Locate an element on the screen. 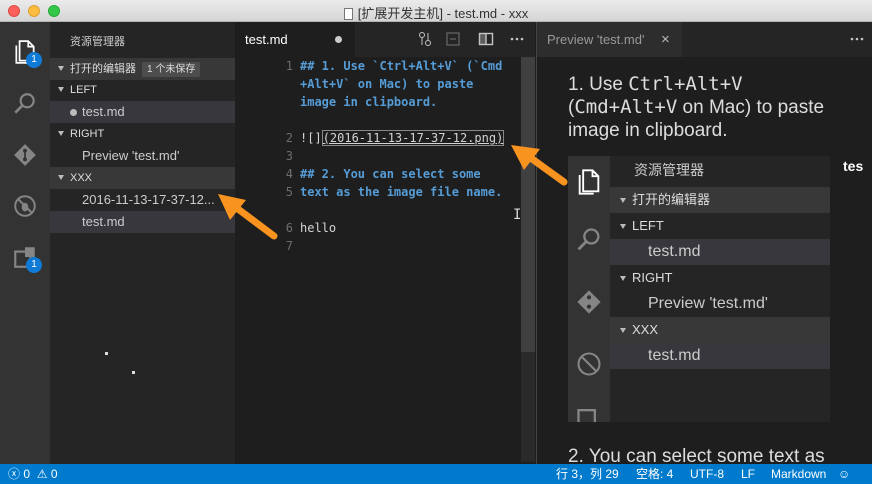 The height and width of the screenshot is (484, 872). debug-activity-button is located at coordinates (25, 206).